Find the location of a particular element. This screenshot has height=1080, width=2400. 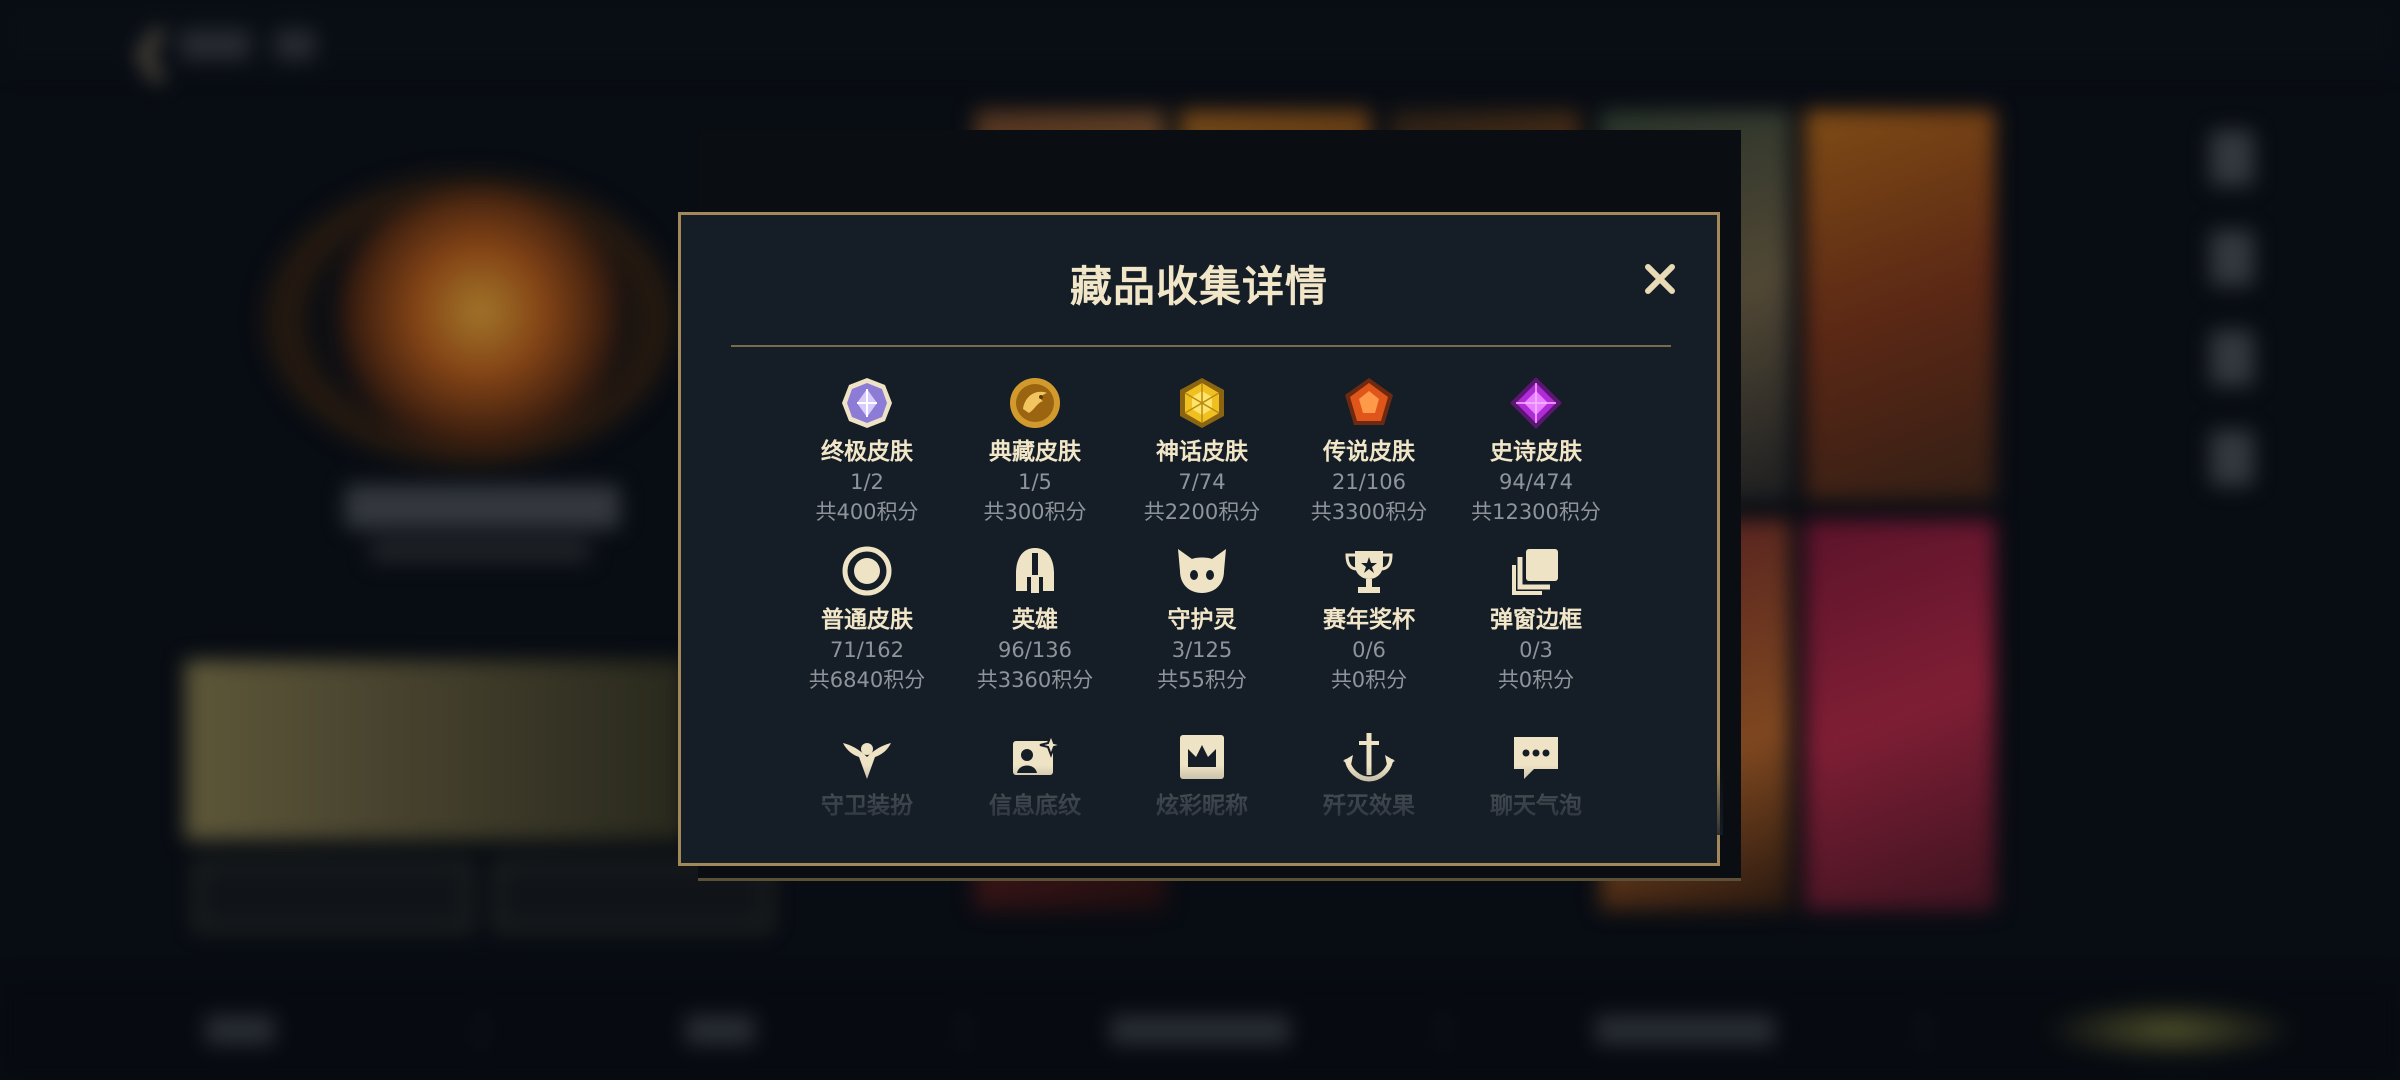

item-name: 传说皮肤 is located at coordinates (1369, 452).